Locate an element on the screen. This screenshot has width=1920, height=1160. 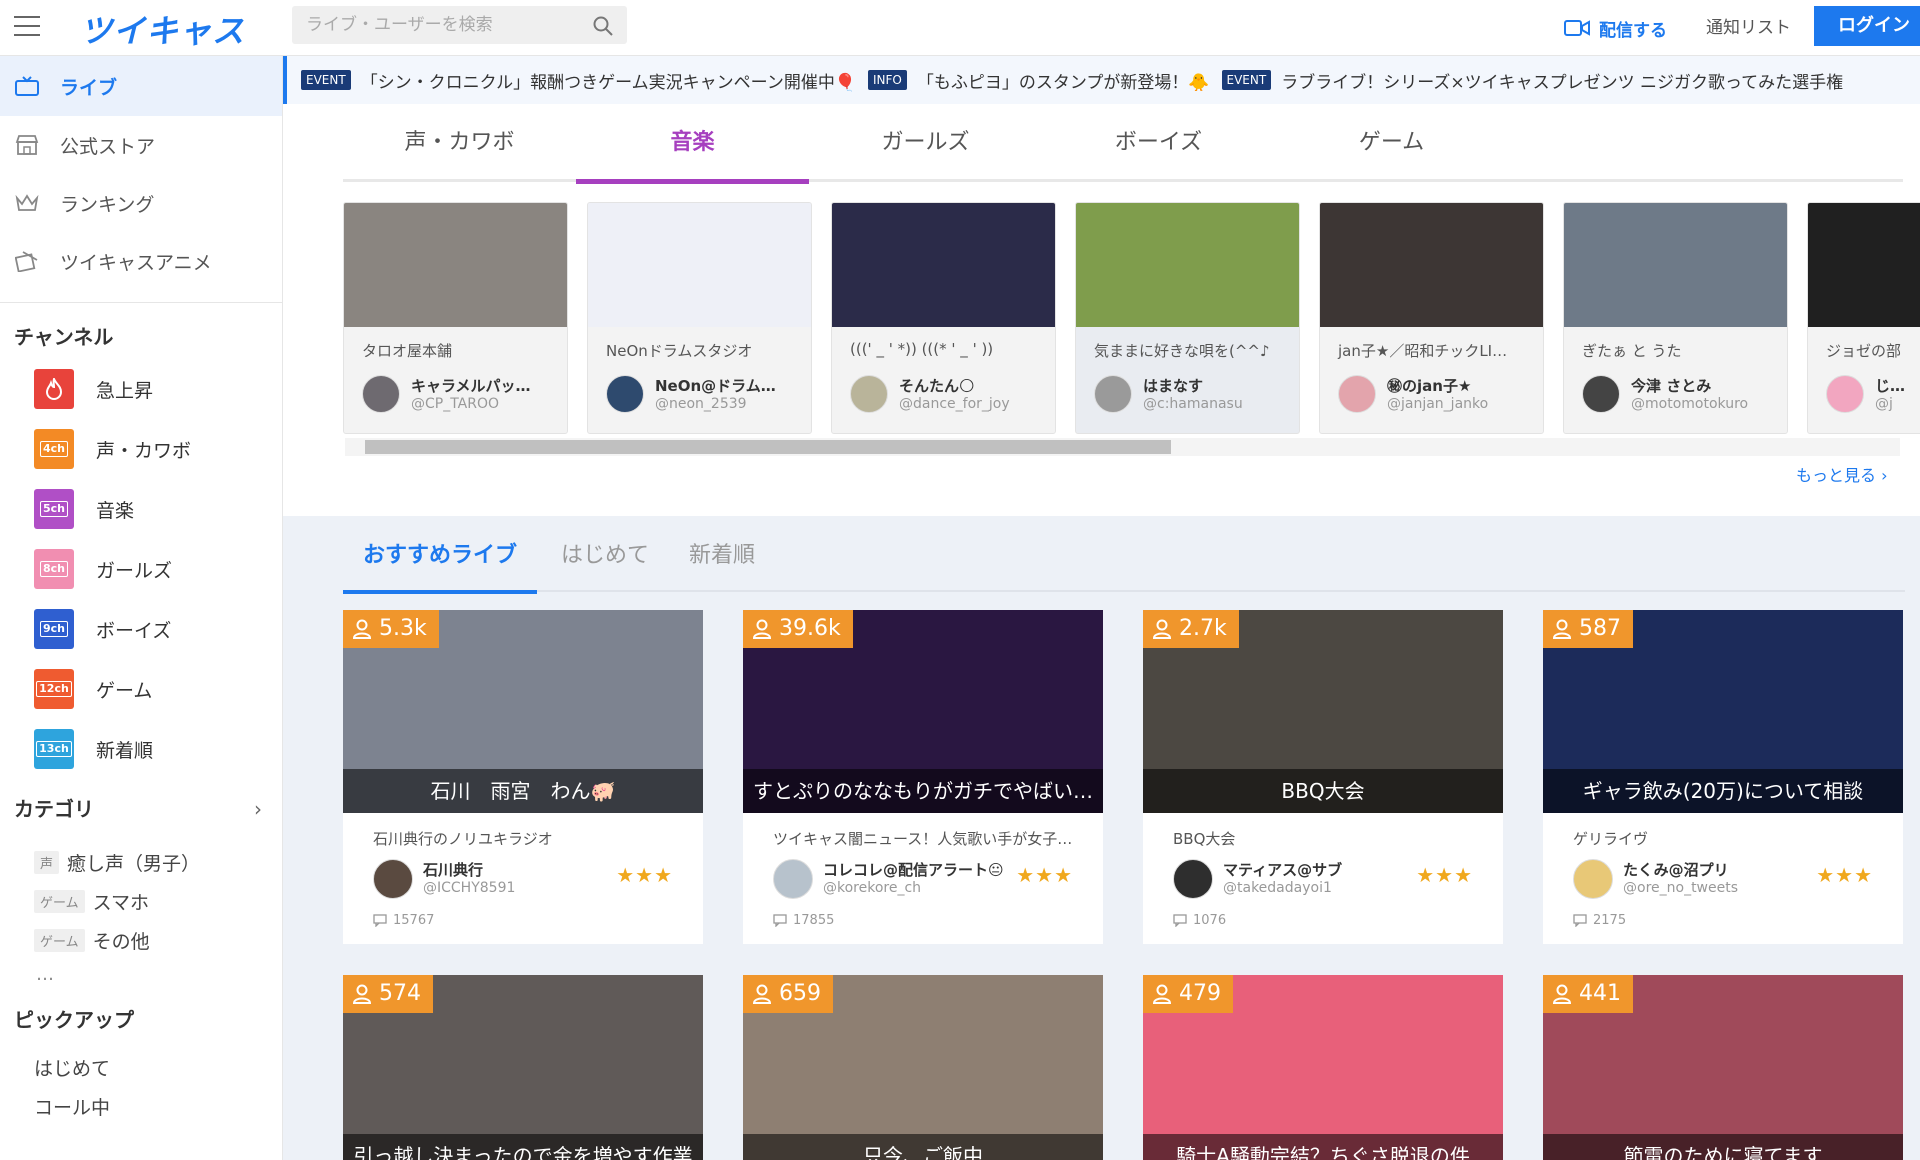
logo: ツイキャス is located at coordinates (162, 29).